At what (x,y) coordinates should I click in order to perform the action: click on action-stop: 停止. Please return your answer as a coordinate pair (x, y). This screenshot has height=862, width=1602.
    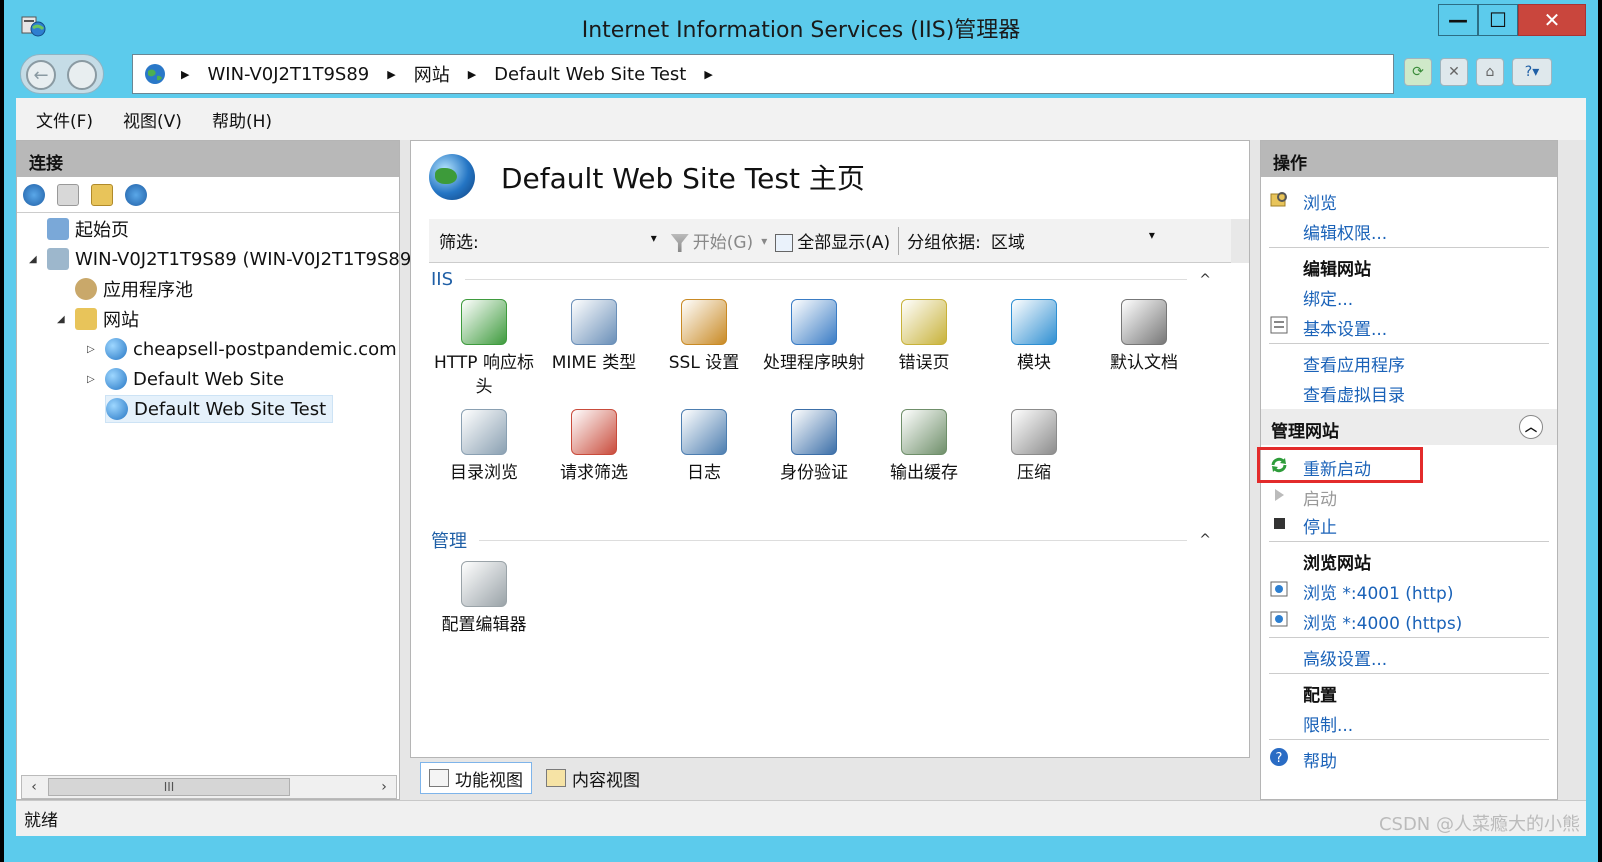
    Looking at the image, I should click on (1320, 525).